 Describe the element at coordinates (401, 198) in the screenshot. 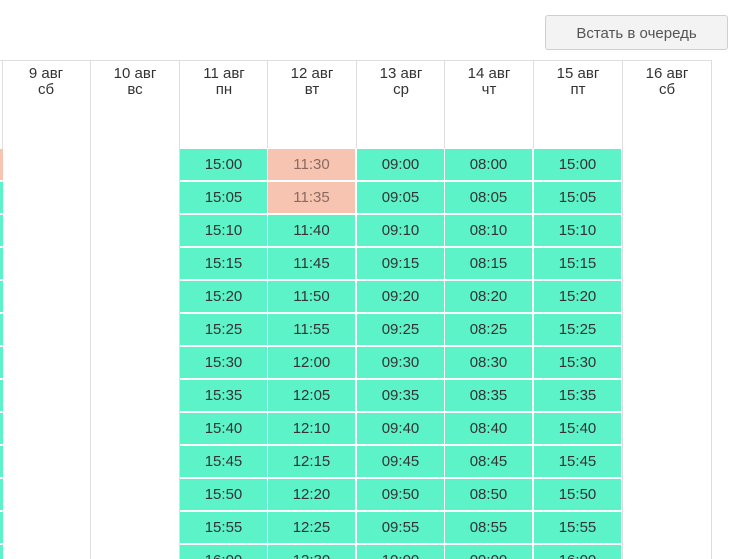

I see `time-slot: 09:05` at that location.